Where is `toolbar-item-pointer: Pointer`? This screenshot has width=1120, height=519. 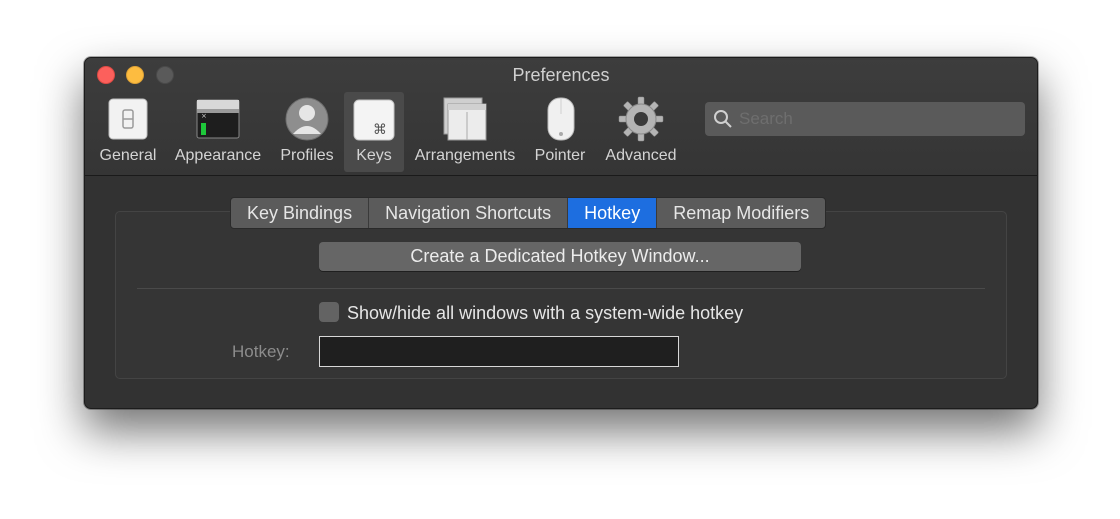
toolbar-item-pointer: Pointer is located at coordinates (560, 132).